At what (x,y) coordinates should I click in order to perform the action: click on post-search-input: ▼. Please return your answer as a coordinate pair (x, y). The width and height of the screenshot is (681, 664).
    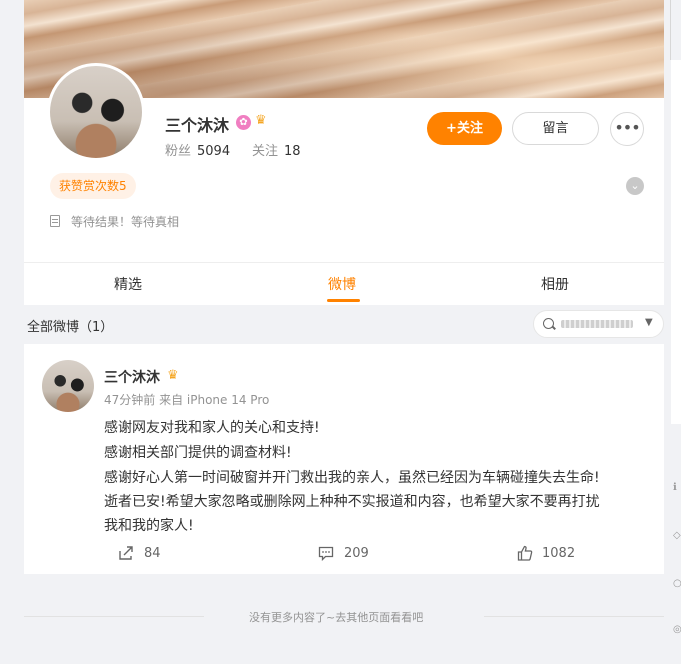
    Looking at the image, I should click on (598, 324).